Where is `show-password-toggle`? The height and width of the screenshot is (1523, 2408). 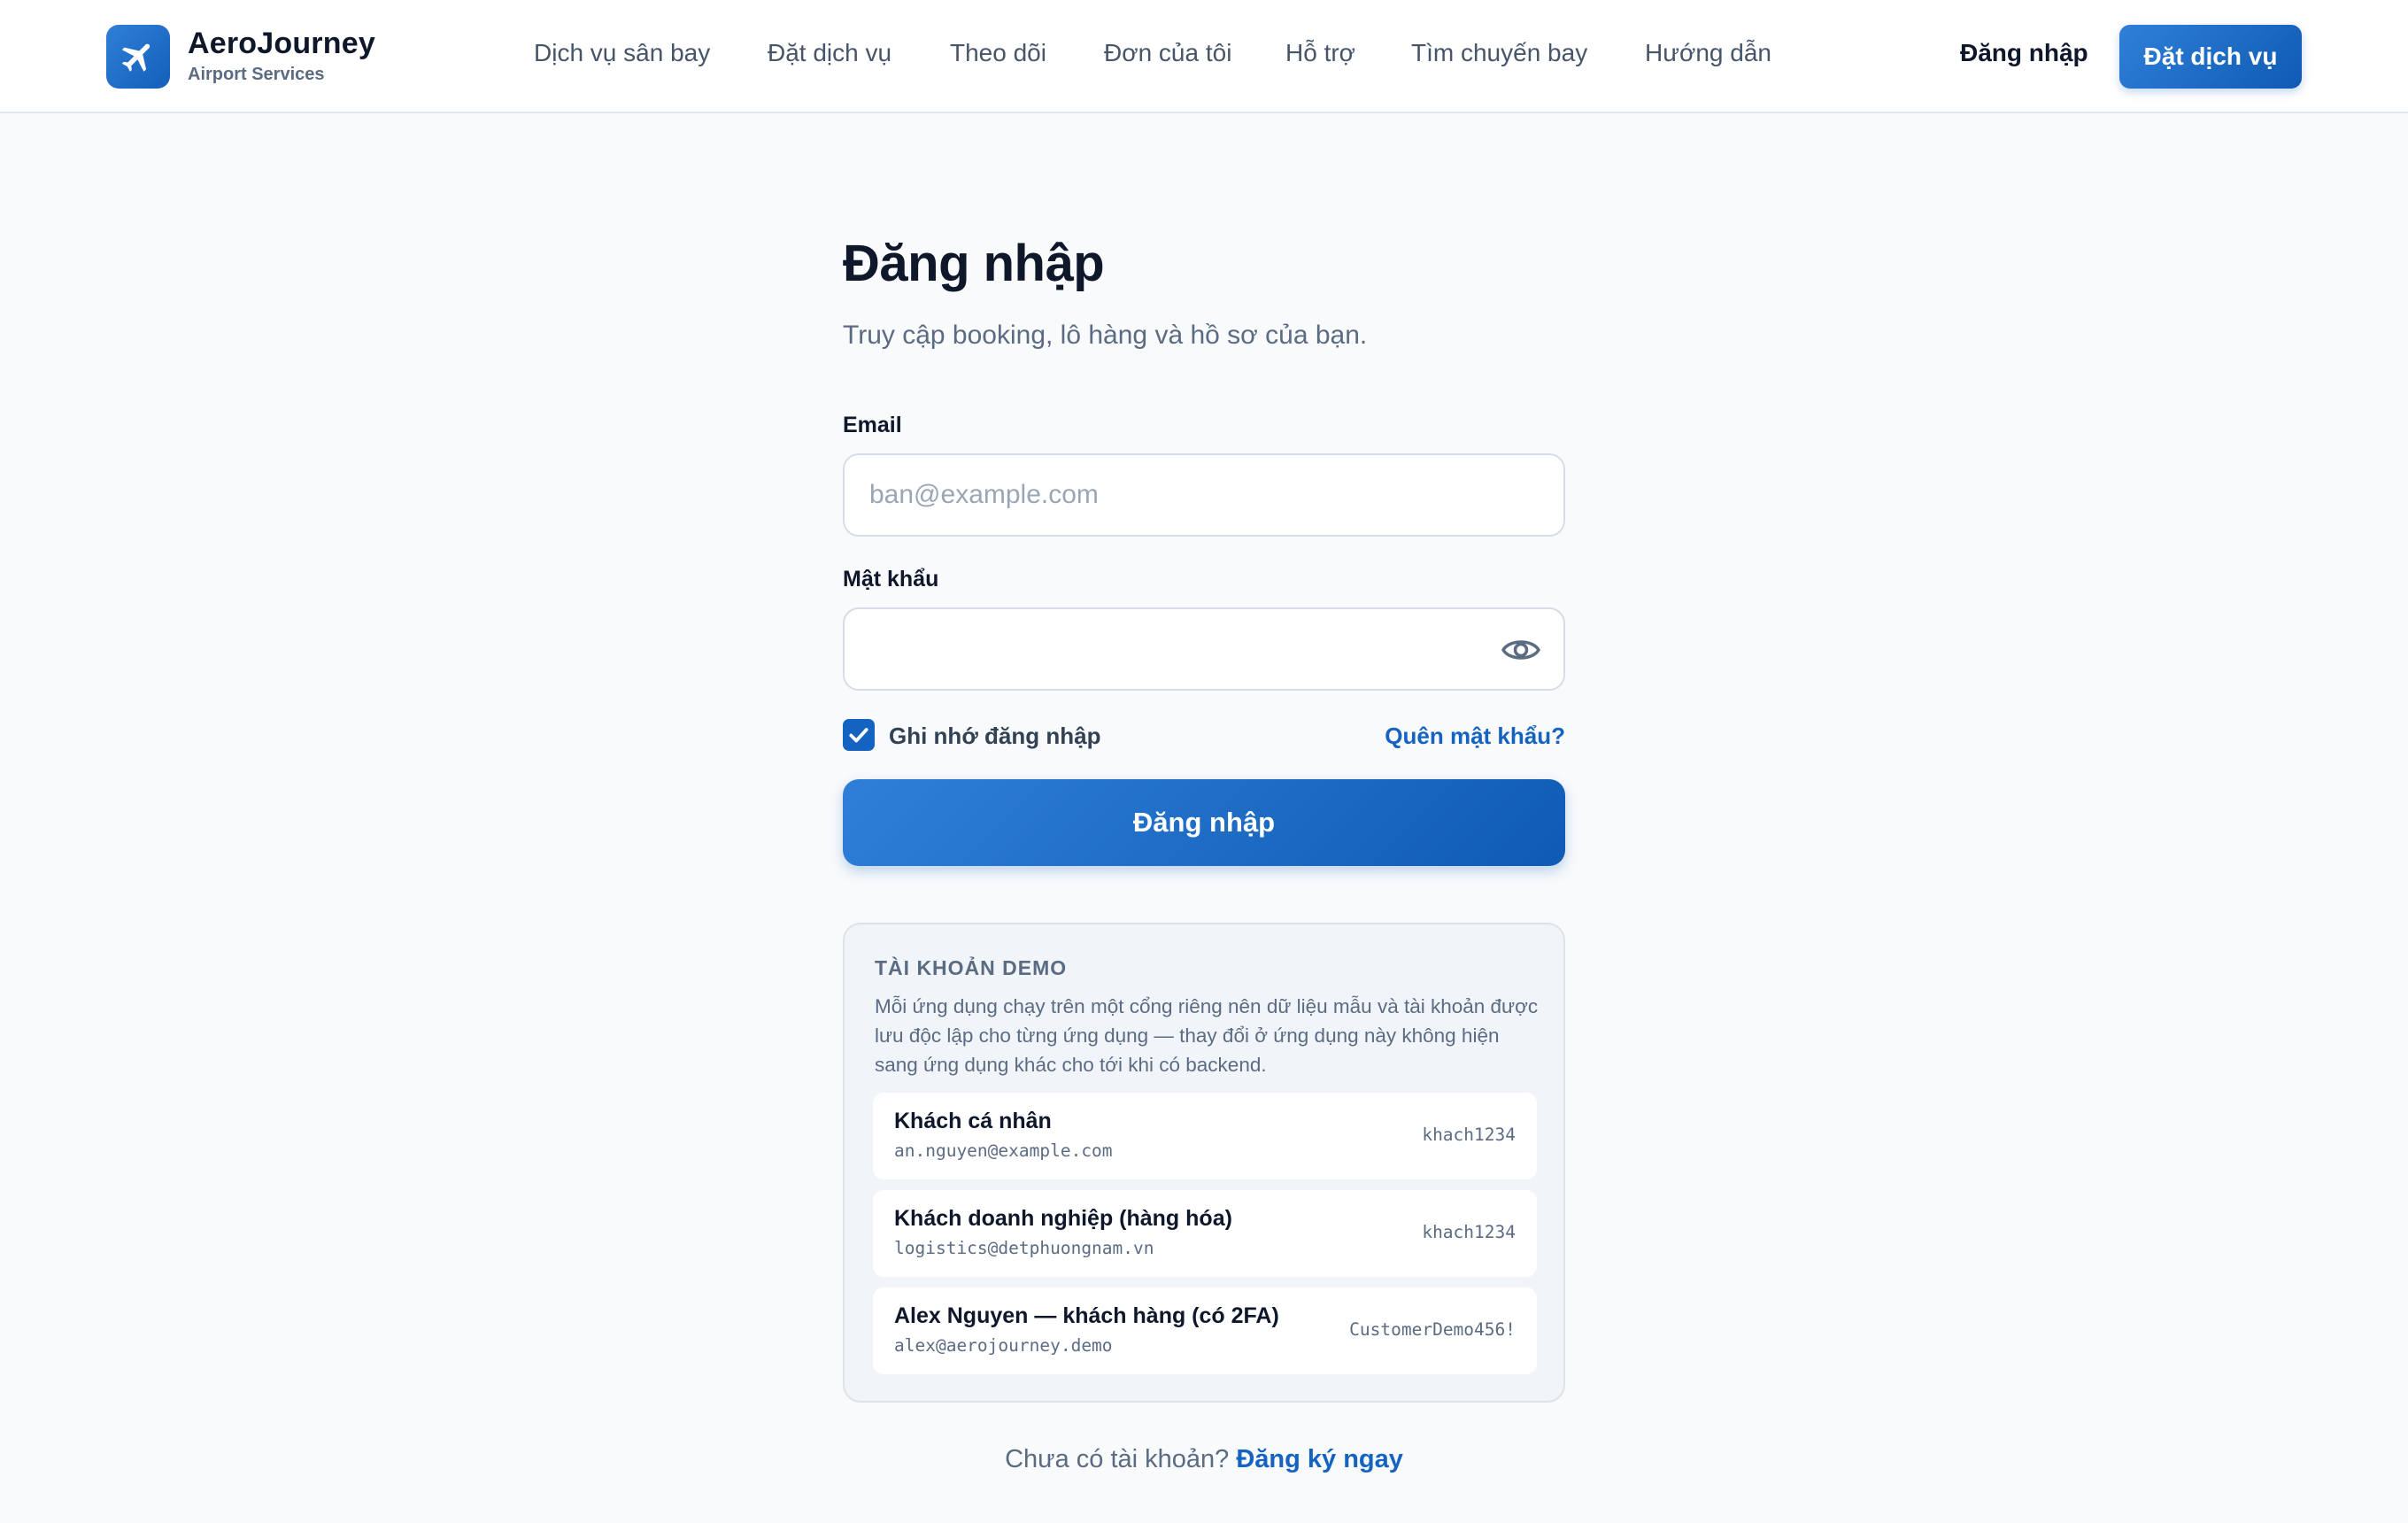
show-password-toggle is located at coordinates (1520, 650).